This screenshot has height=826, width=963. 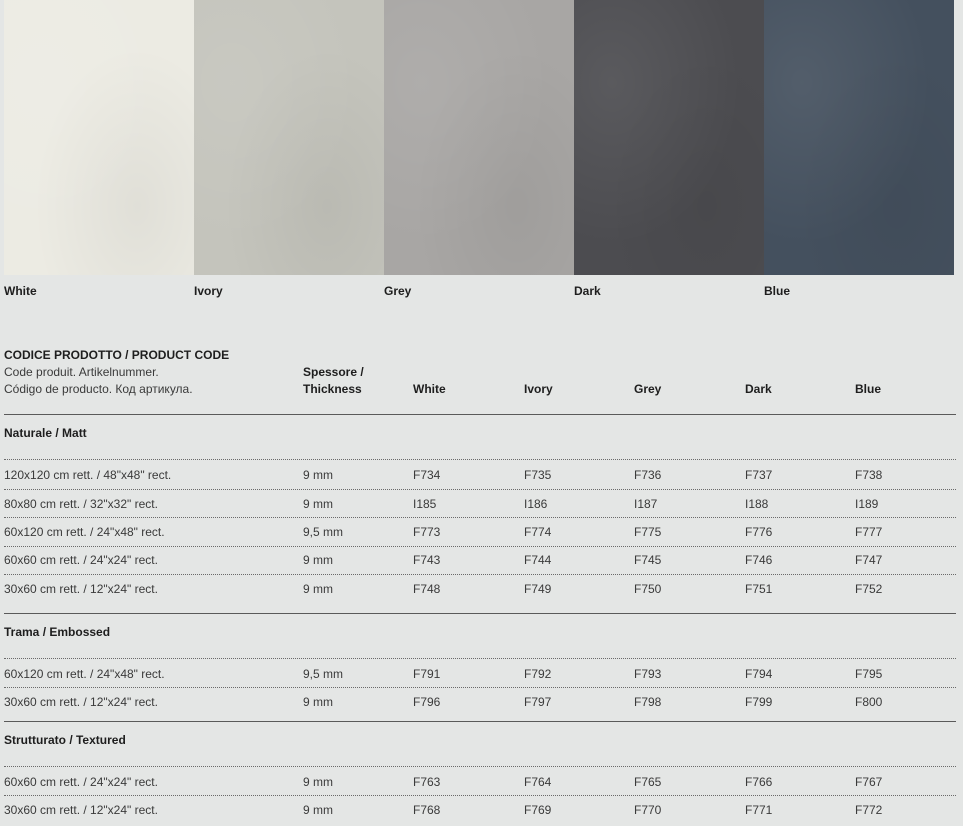 What do you see at coordinates (648, 560) in the screenshot?
I see `code-cell-grey: F745` at bounding box center [648, 560].